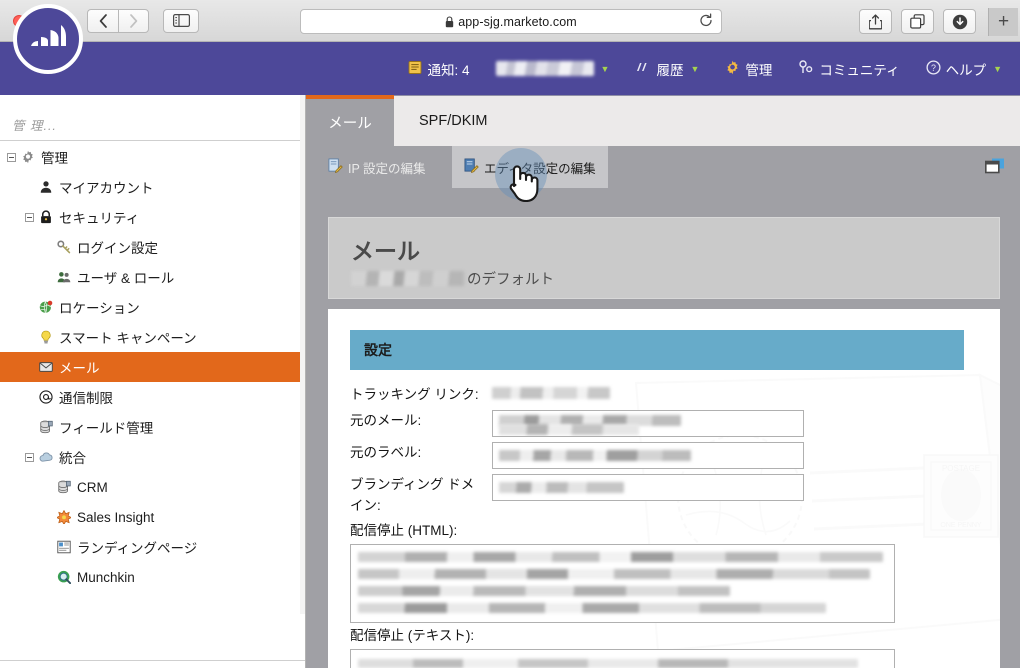 This screenshot has height=668, width=1020. I want to click on minus-box-icon, so click(11, 157).